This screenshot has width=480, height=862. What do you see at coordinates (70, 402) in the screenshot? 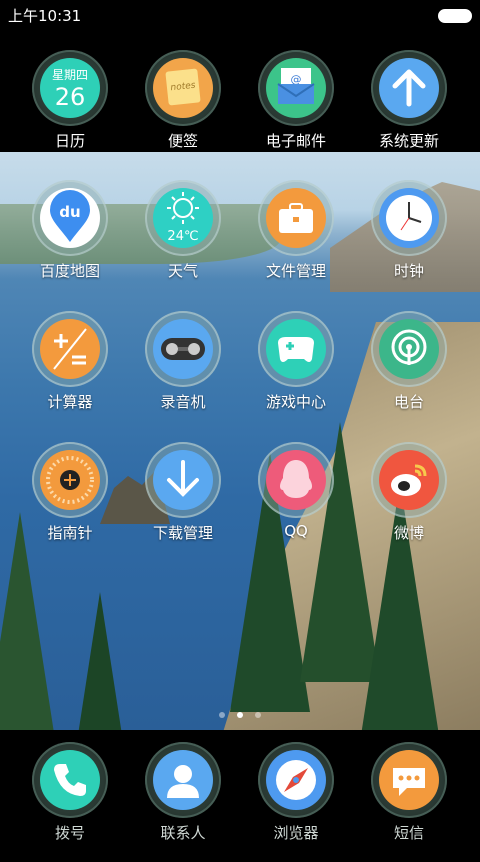
I see `app-label: 计算器` at bounding box center [70, 402].